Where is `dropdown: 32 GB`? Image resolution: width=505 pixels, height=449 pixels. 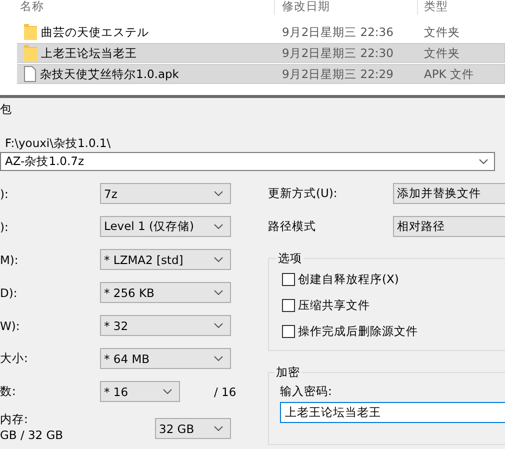 dropdown: 32 GB is located at coordinates (193, 428).